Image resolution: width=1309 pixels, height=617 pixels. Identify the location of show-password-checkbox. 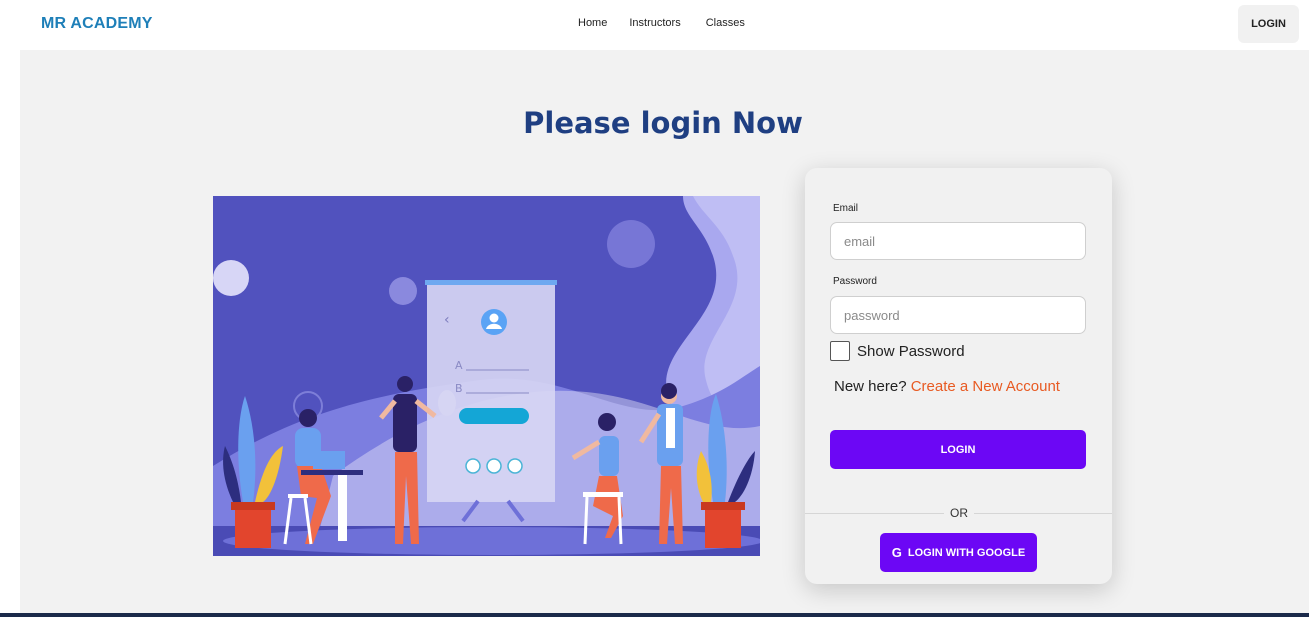
(840, 351).